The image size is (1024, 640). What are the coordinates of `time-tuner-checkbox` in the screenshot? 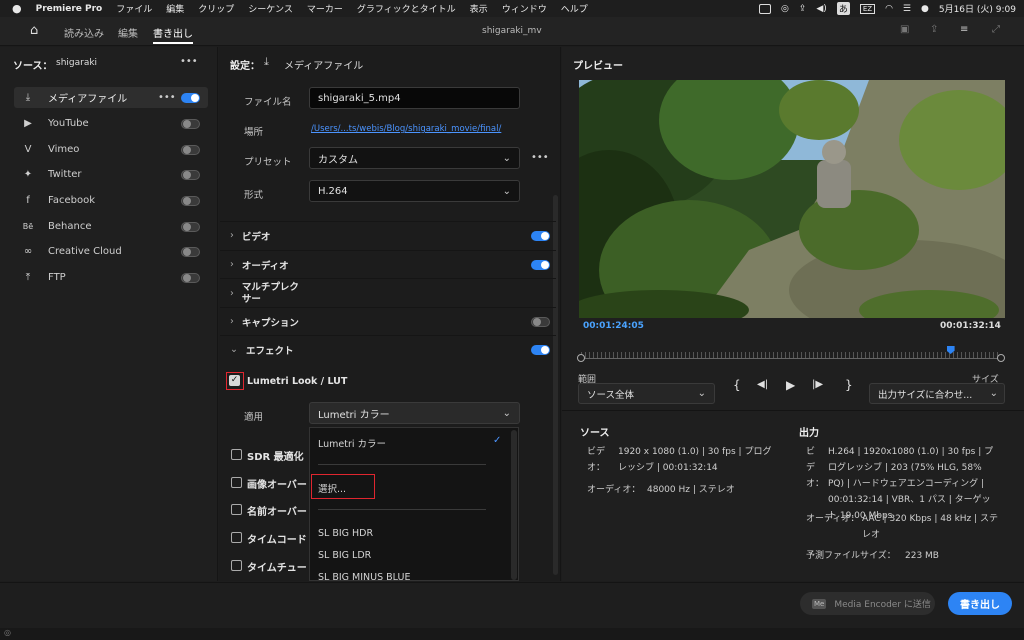 It's located at (236, 565).